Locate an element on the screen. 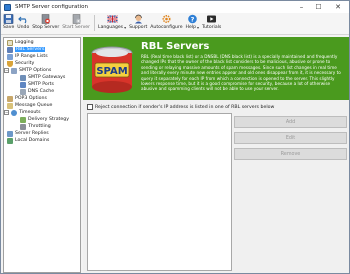  tutorials-button: Tutorials is located at coordinates (211, 21).